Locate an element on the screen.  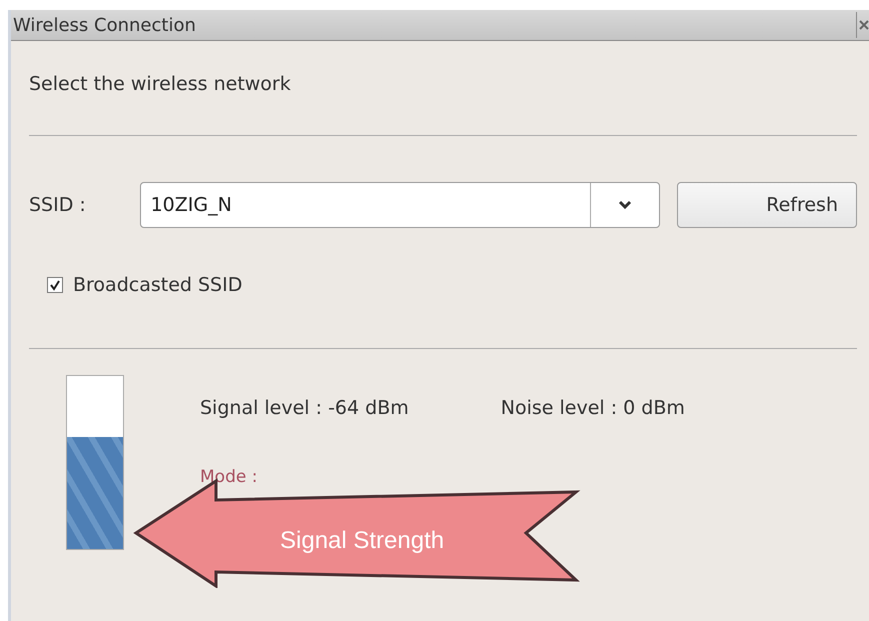
mode-label: Mode : is located at coordinates (229, 477).